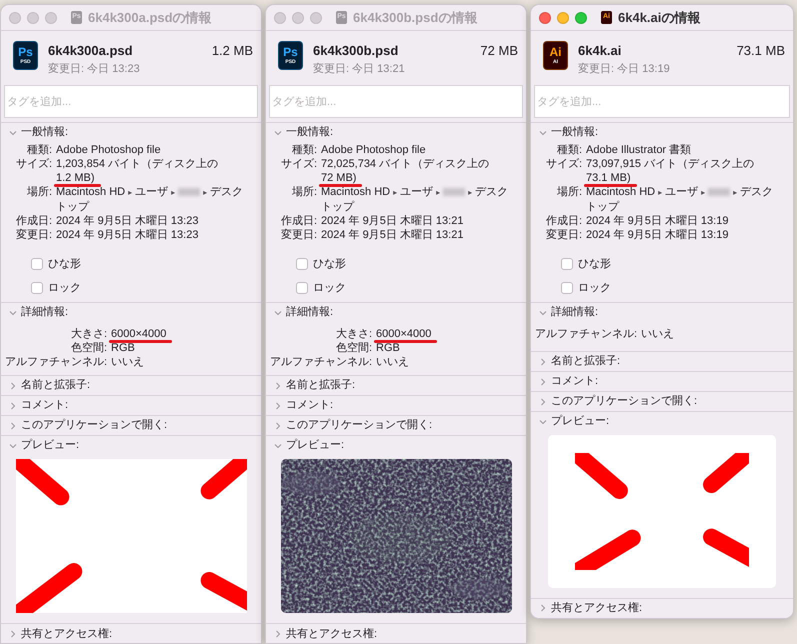 Image resolution: width=797 pixels, height=644 pixels. What do you see at coordinates (499, 51) in the screenshot?
I see `file-size: 72 MB` at bounding box center [499, 51].